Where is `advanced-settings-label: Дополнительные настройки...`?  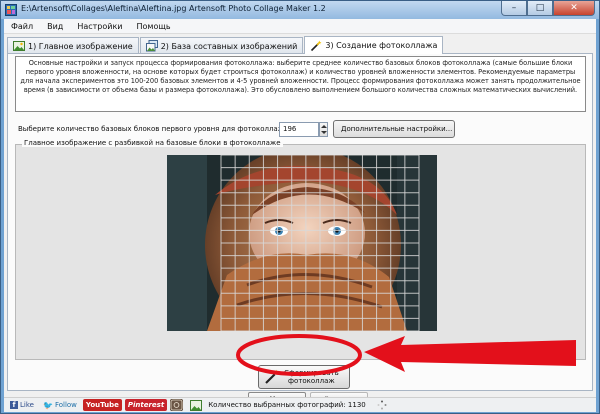
advanced-settings-label: Дополнительные настройки... is located at coordinates (397, 129).